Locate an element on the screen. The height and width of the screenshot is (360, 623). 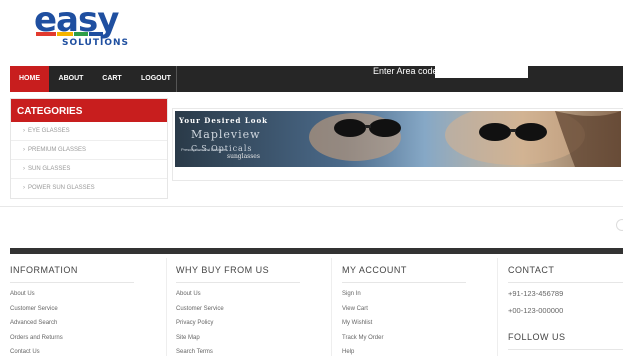
category-item: › EYE GLASSES is located at coordinates (89, 131).